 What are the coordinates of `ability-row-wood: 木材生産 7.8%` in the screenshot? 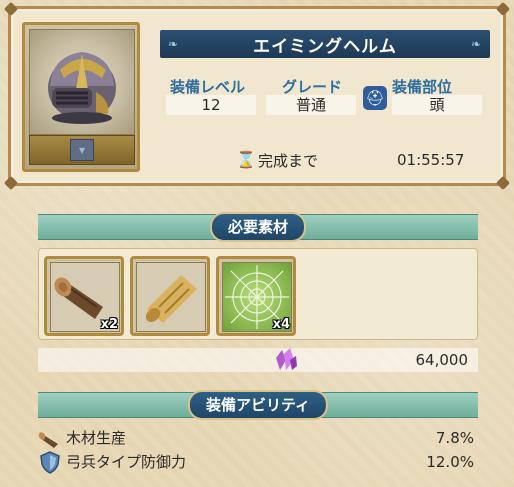 It's located at (258, 438).